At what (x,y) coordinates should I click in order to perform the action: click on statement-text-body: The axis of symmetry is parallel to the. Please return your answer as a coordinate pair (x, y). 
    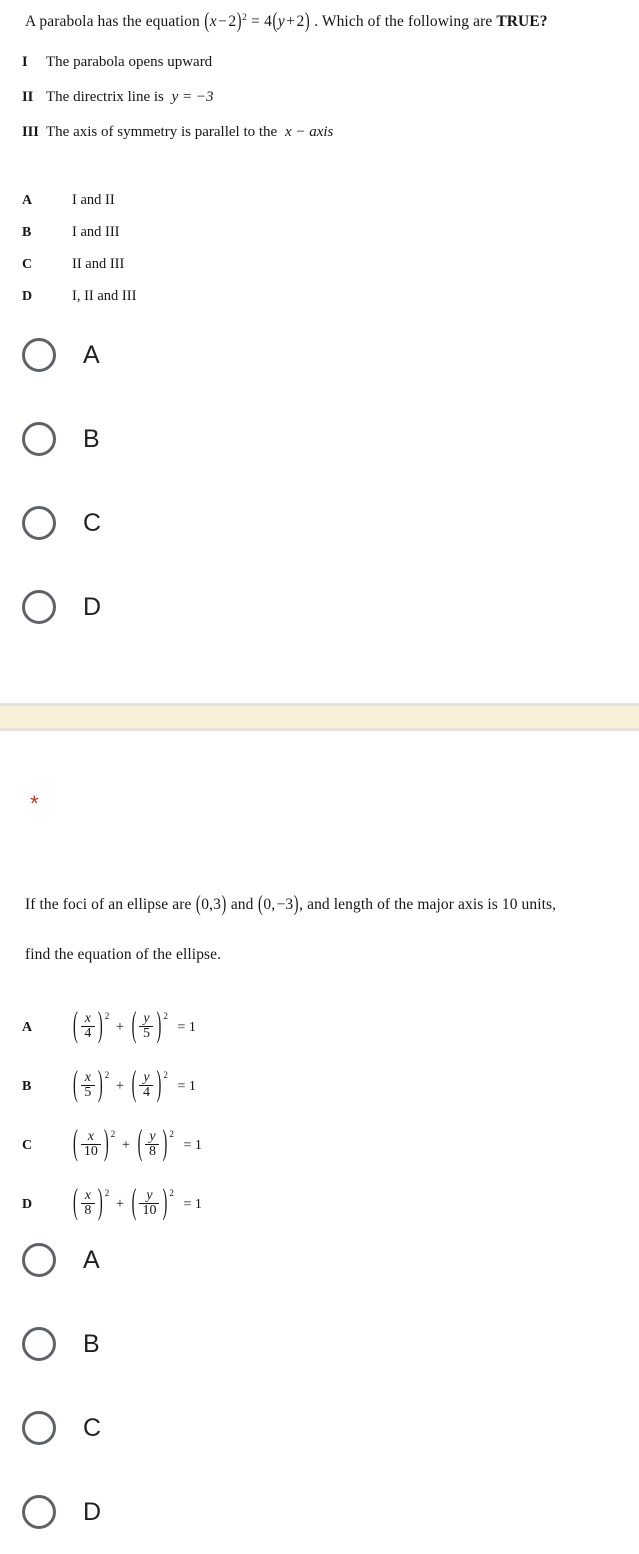
    Looking at the image, I should click on (162, 131).